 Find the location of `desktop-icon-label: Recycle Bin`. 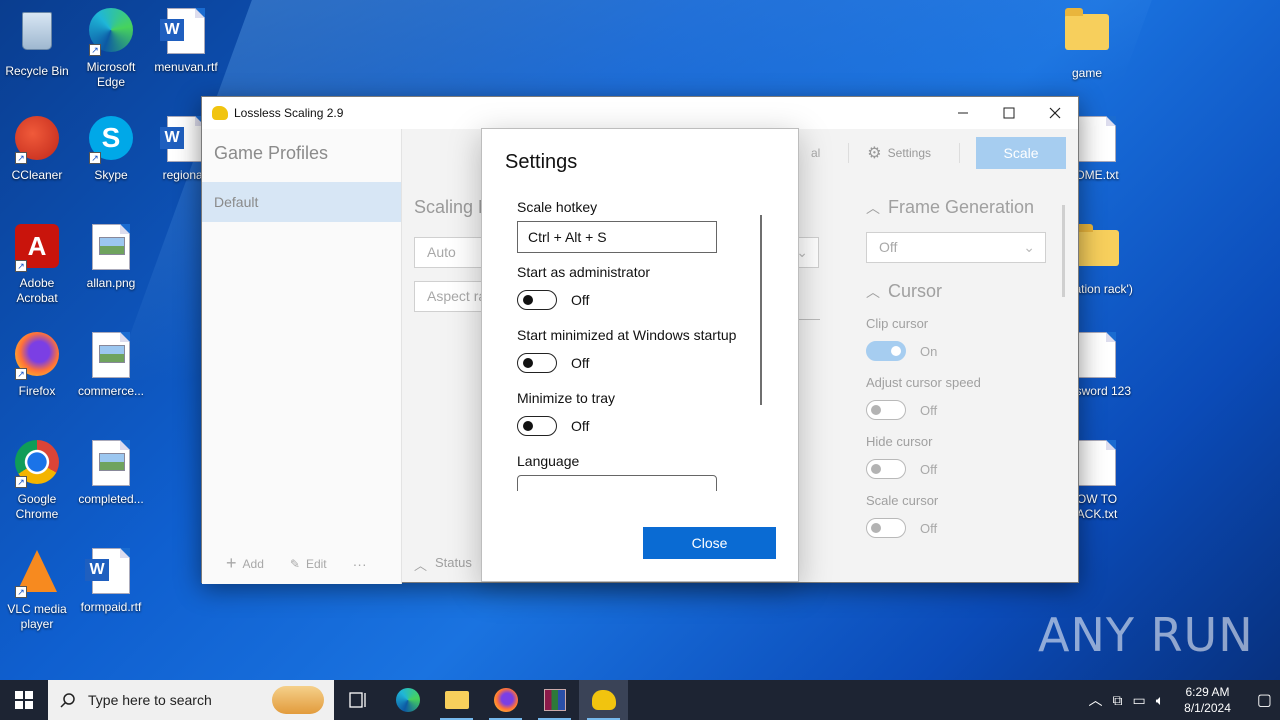

desktop-icon-label: Recycle Bin is located at coordinates (37, 71).